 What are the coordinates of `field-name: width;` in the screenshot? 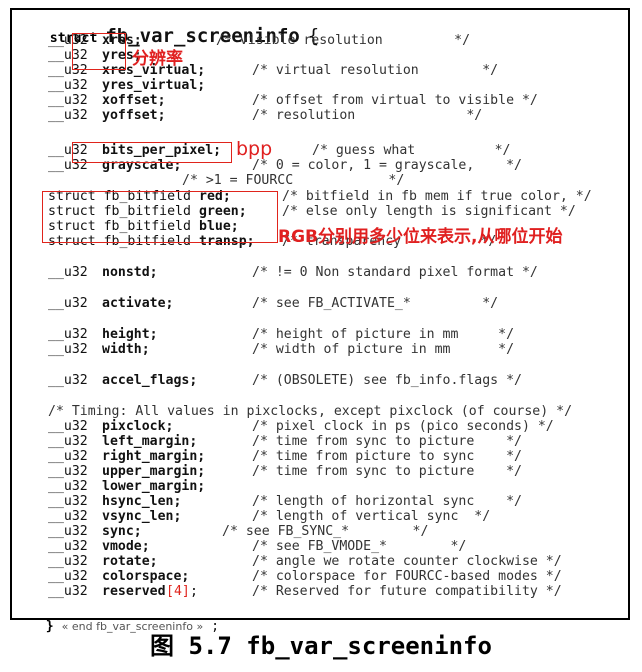 It's located at (126, 349).